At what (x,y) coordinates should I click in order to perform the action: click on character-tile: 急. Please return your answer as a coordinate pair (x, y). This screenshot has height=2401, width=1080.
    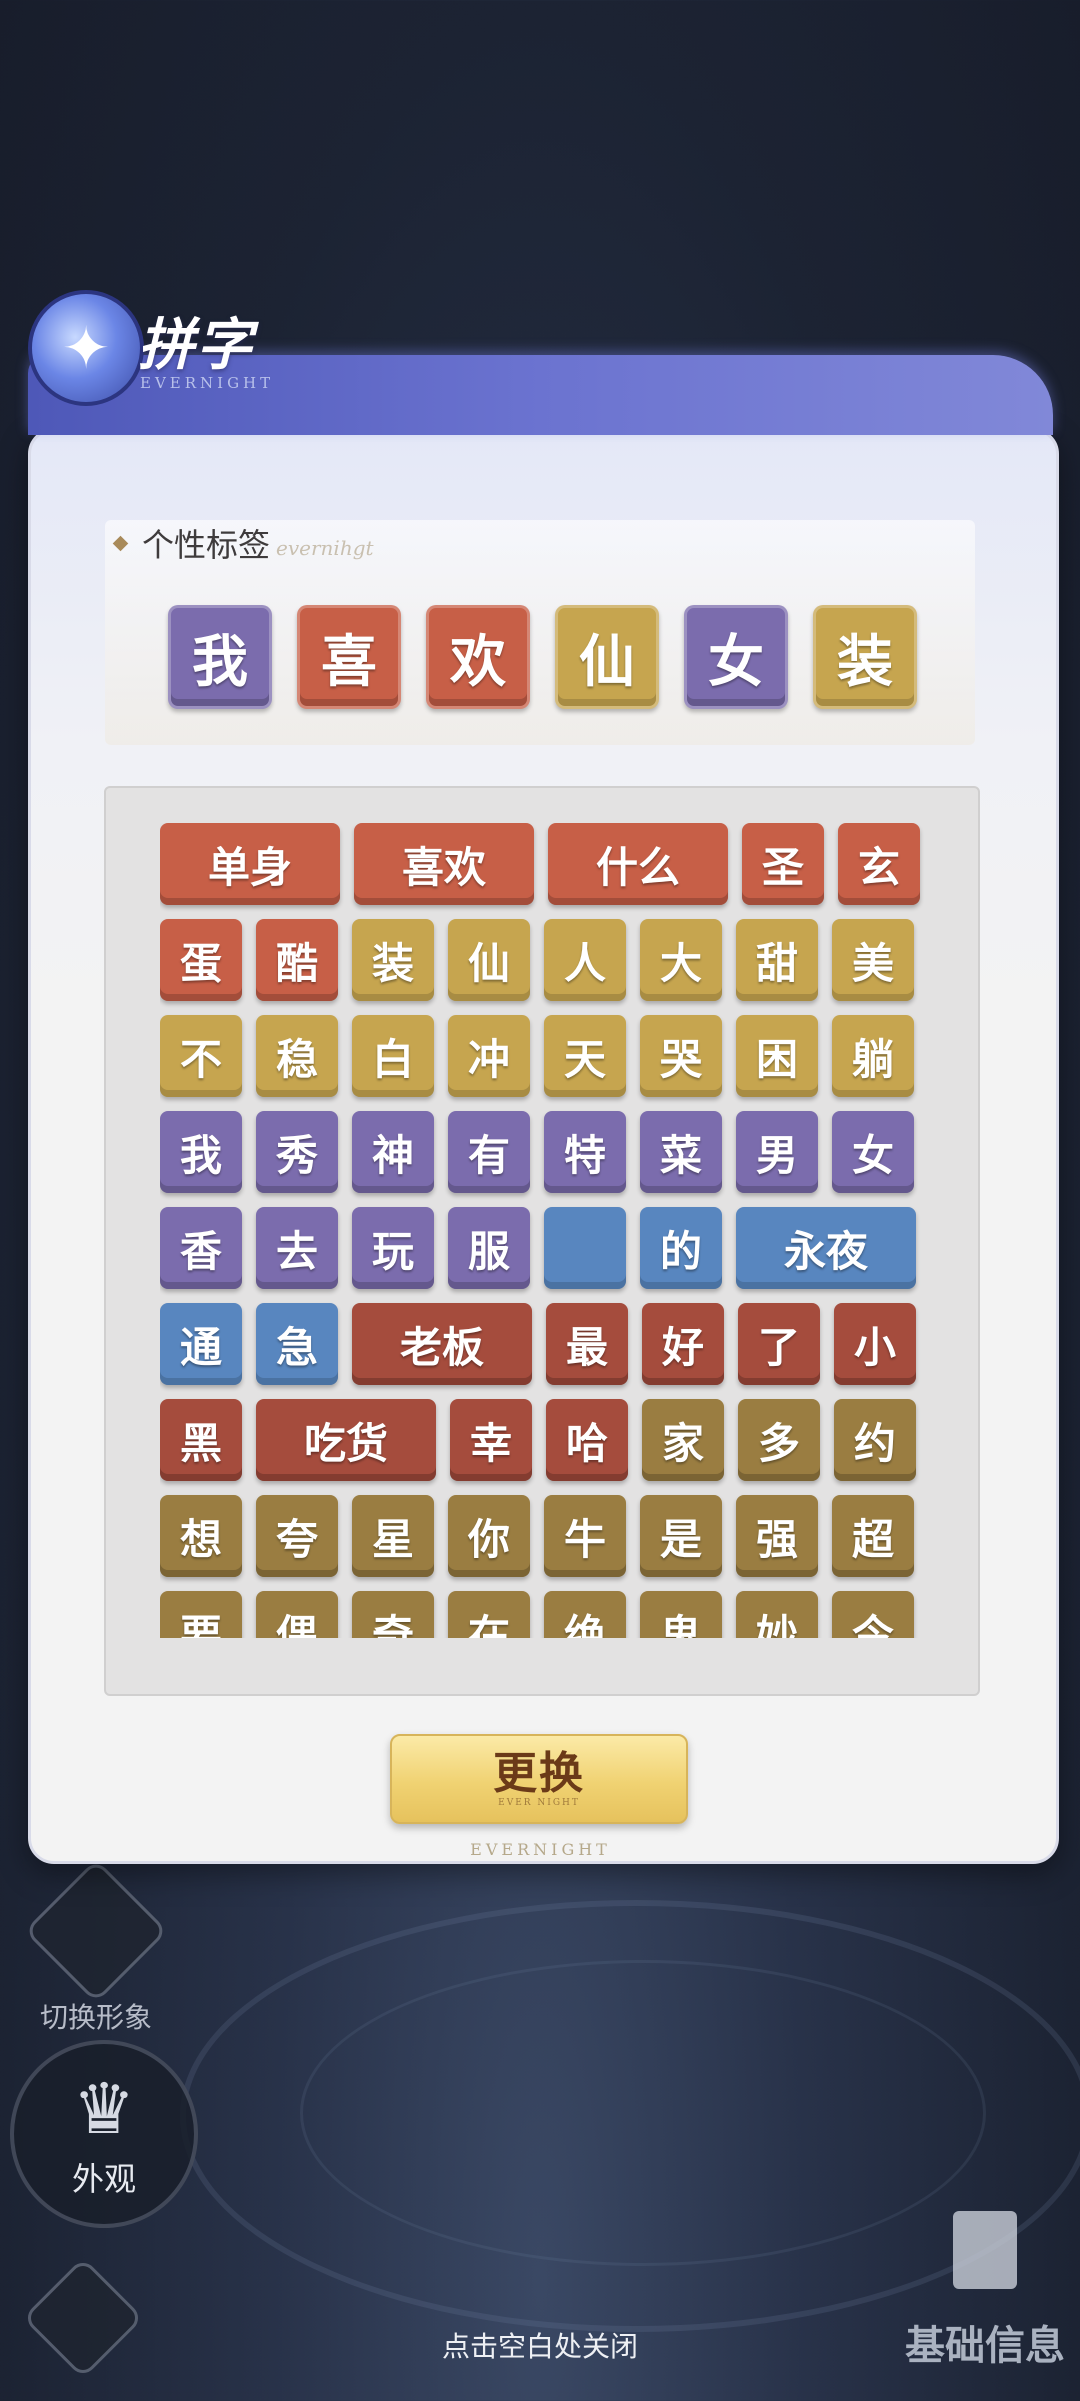
    Looking at the image, I should click on (297, 1344).